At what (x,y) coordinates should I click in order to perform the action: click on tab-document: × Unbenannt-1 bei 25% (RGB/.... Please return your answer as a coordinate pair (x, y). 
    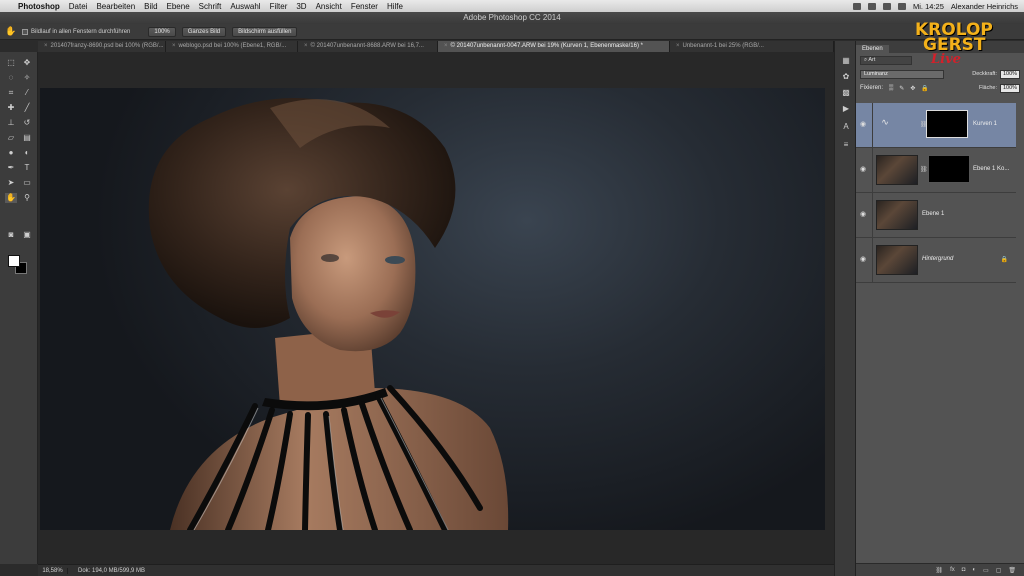
    Looking at the image, I should click on (752, 46).